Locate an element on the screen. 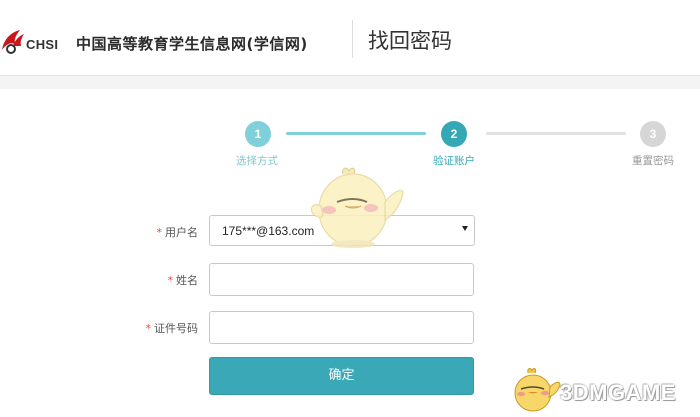 The image size is (700, 417). header-divider is located at coordinates (352, 39).